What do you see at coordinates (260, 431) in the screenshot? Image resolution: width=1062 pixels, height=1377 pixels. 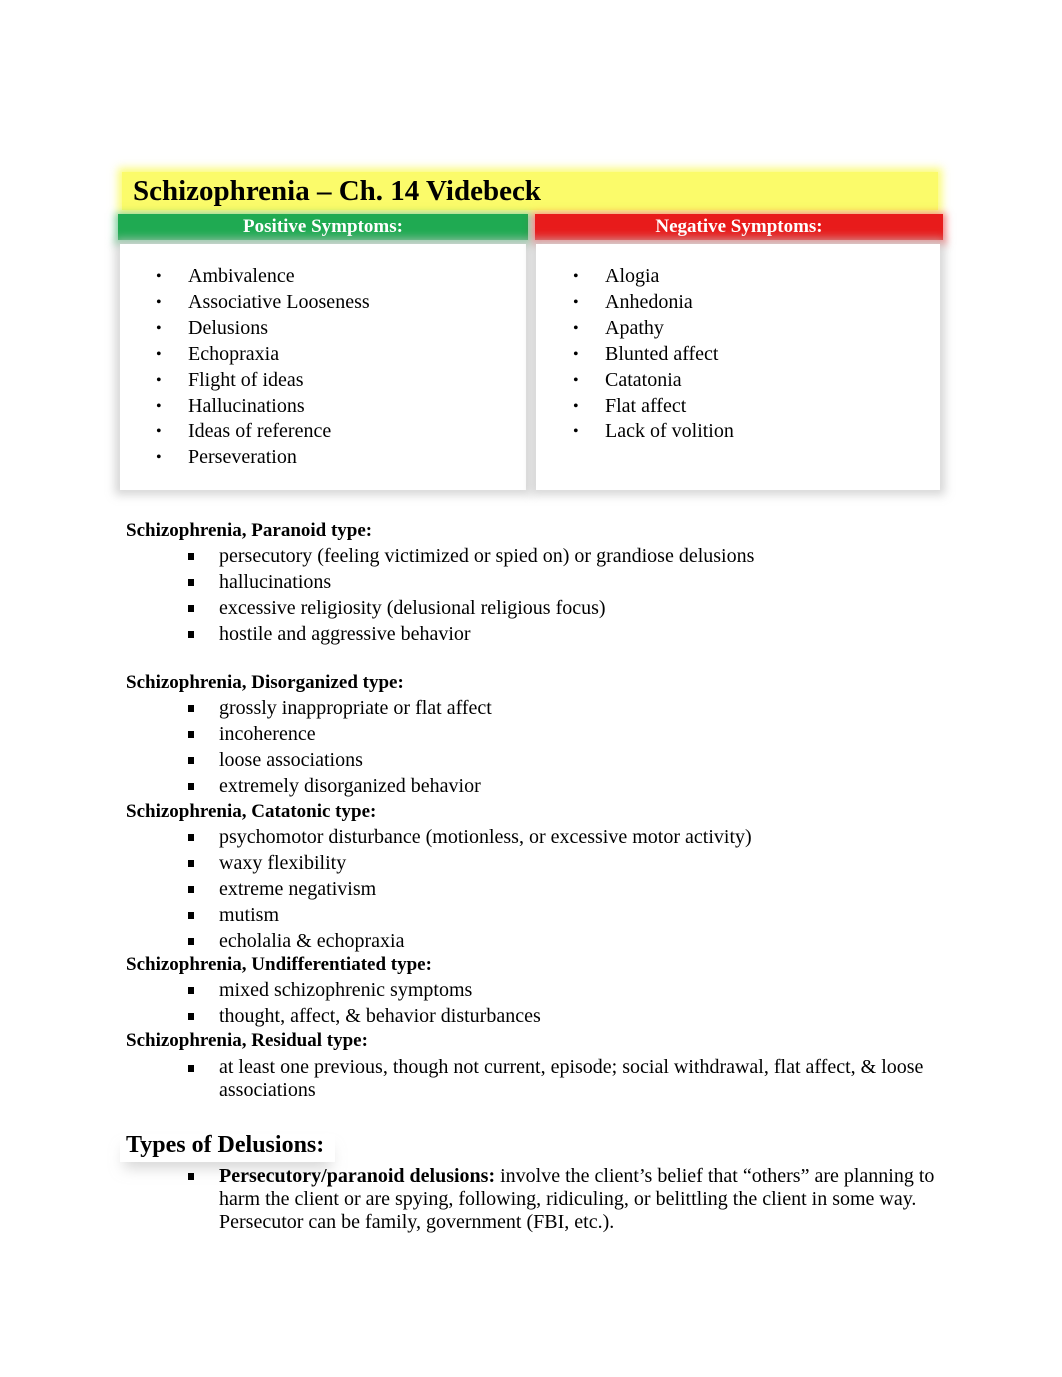 I see `symptom-label: Ideas of reference` at bounding box center [260, 431].